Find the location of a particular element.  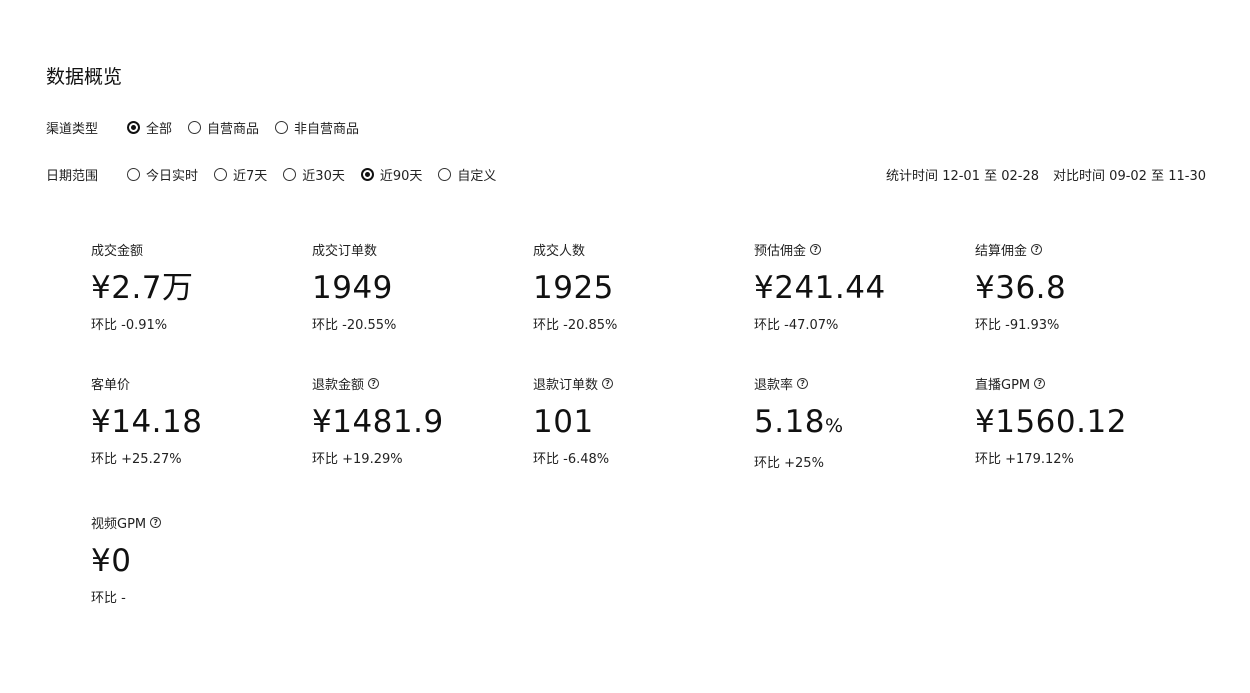

metric-label: 视频GPM is located at coordinates (119, 524).